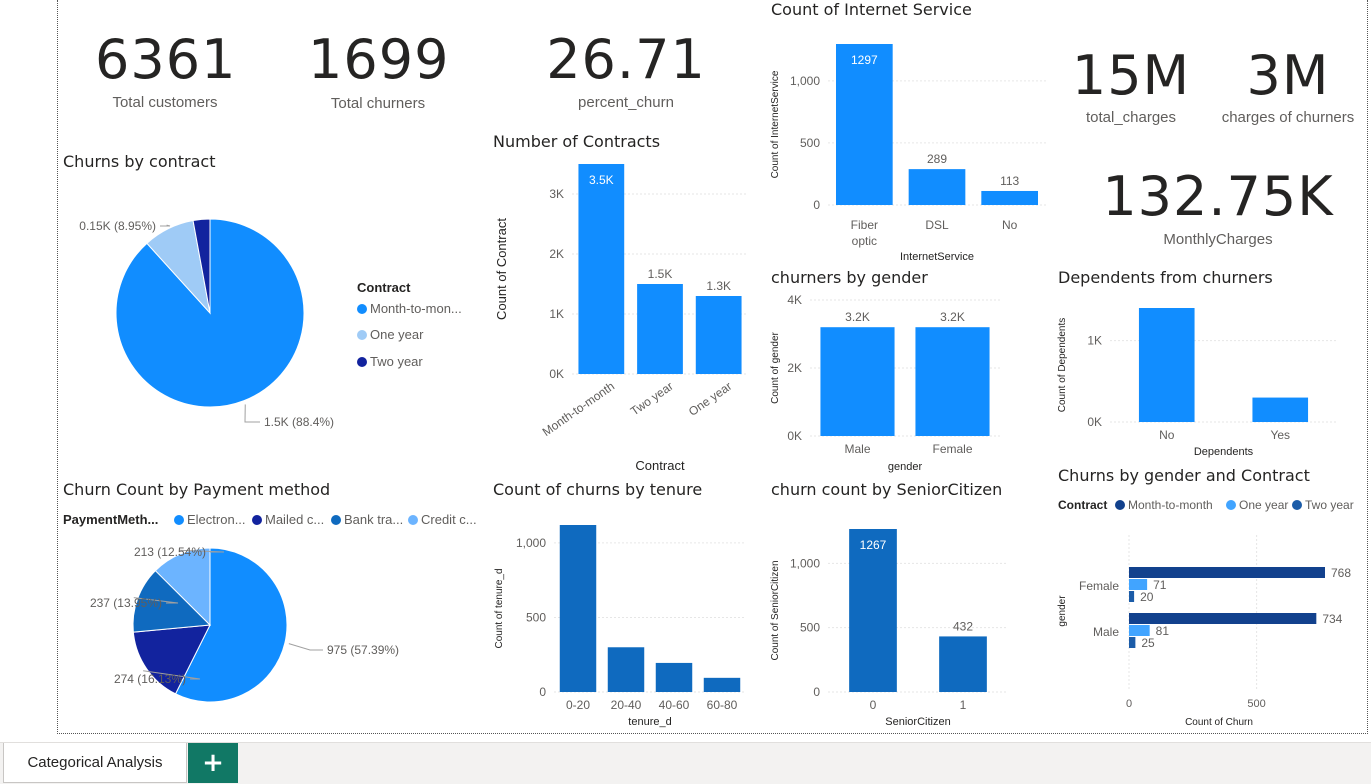 This screenshot has width=1371, height=784. Describe the element at coordinates (1280, 435) in the screenshot. I see `x-tick-label: Yes` at that location.